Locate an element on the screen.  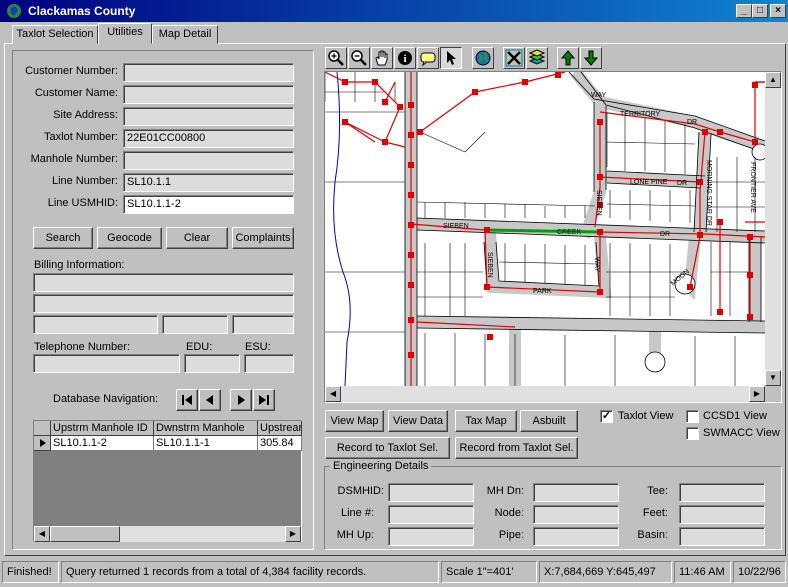
hand-icon is located at coordinates (381, 58).